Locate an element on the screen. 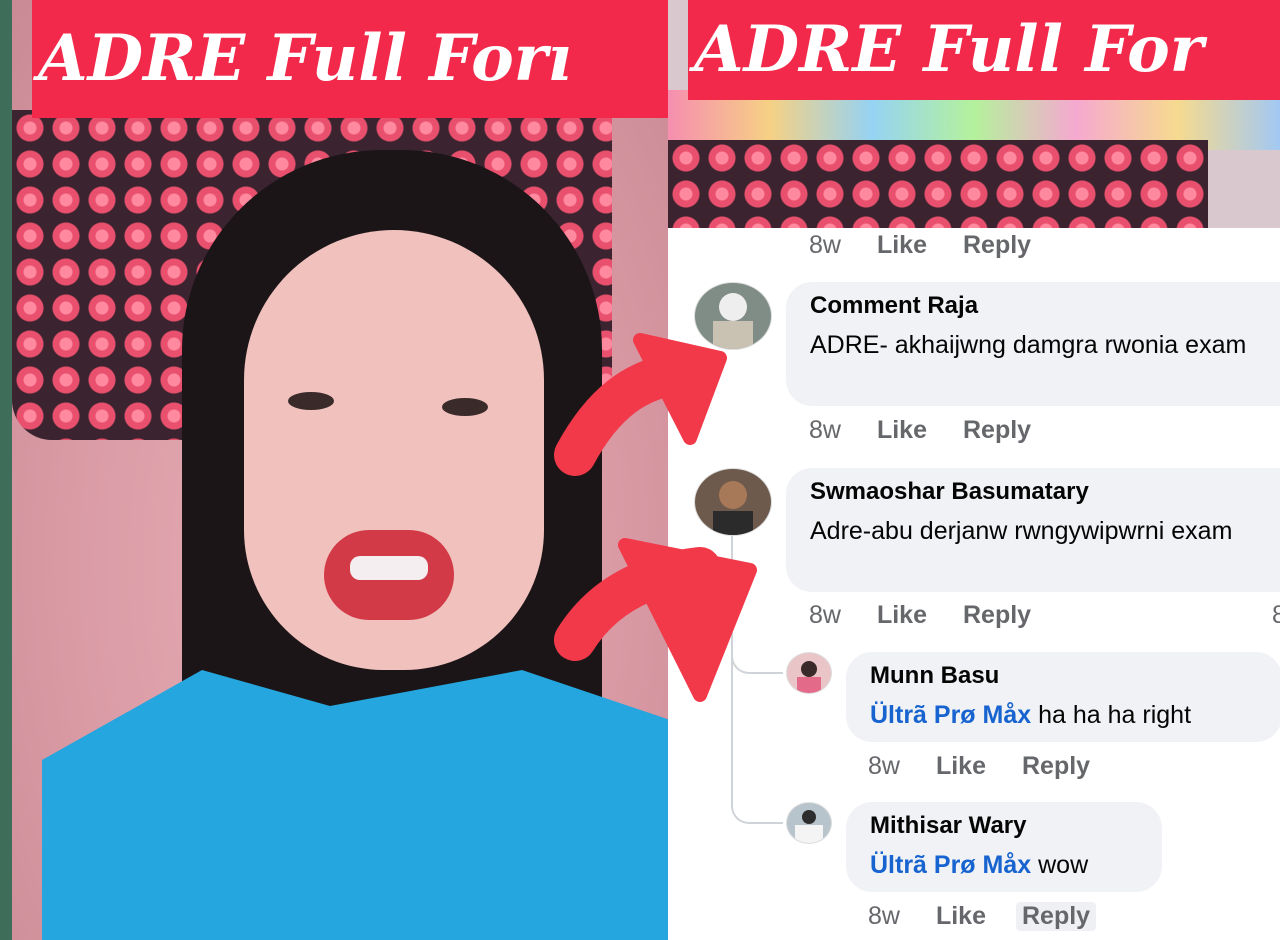  commenter-name: Swmaoshar Basumatary is located at coordinates (1045, 492).